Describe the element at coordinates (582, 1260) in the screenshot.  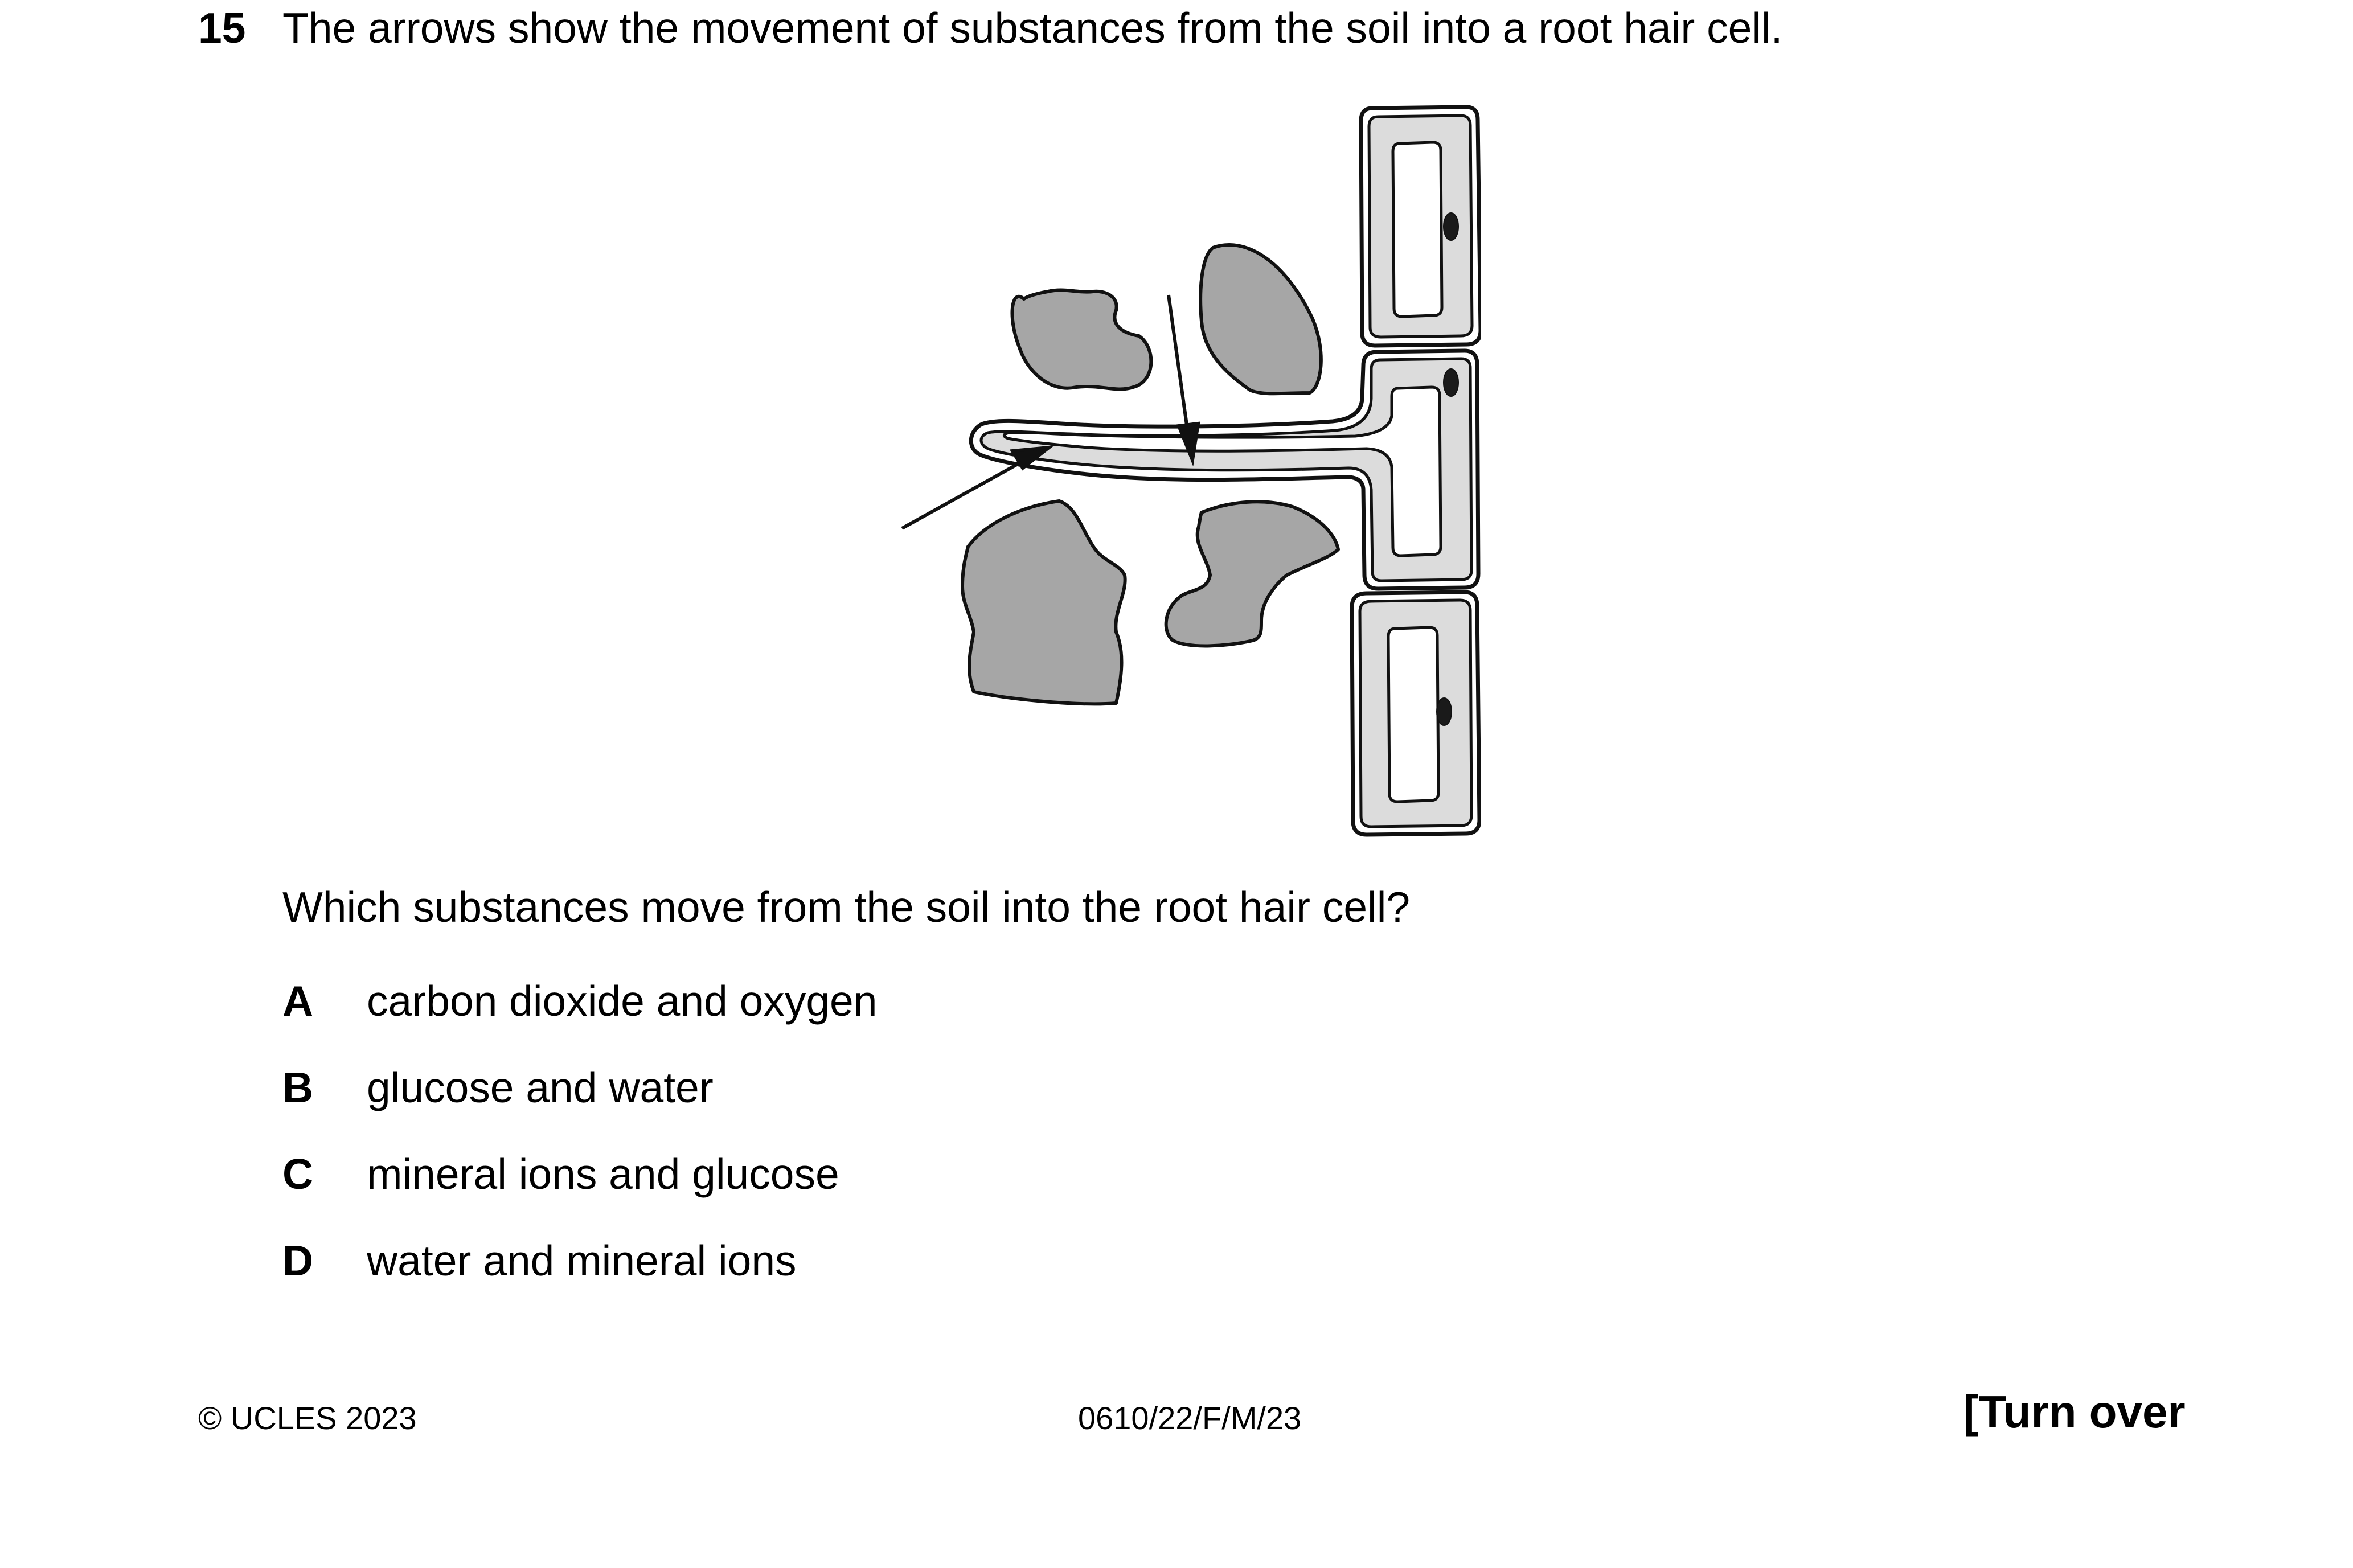
I see `option-d-text: water and mineral ions` at that location.